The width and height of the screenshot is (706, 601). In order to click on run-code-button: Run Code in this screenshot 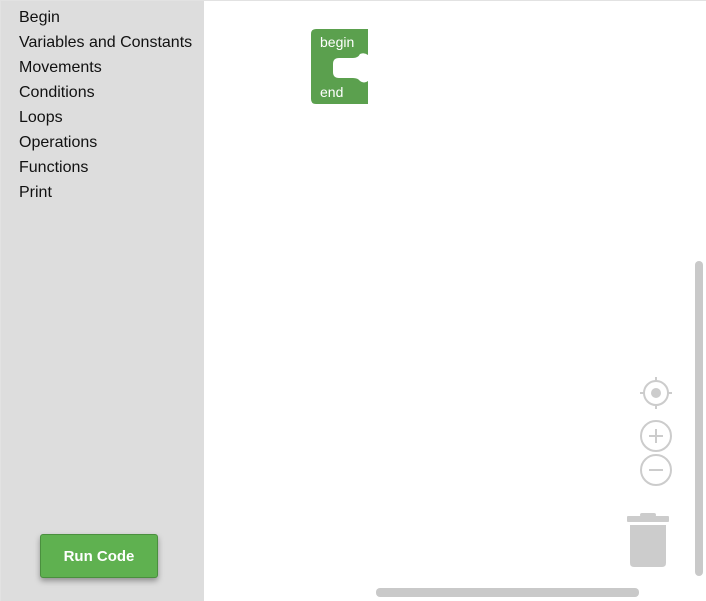, I will do `click(99, 556)`.